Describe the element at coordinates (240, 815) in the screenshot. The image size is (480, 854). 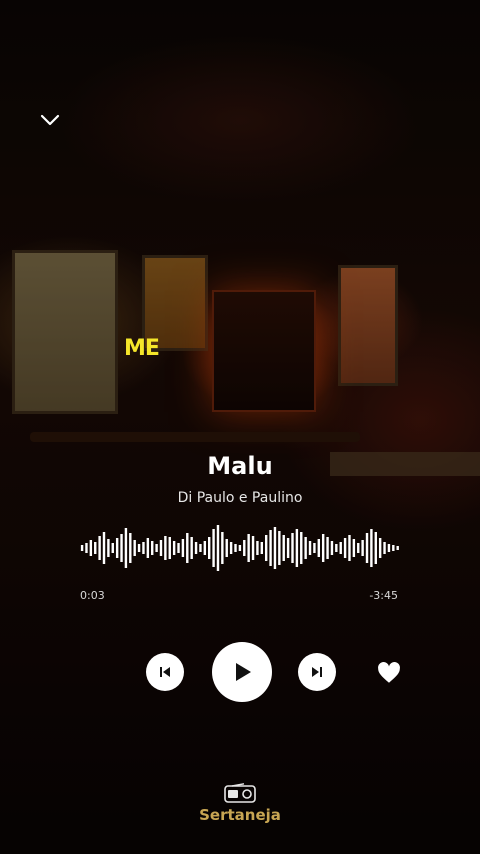
I see `station-name: Sertaneja` at that location.